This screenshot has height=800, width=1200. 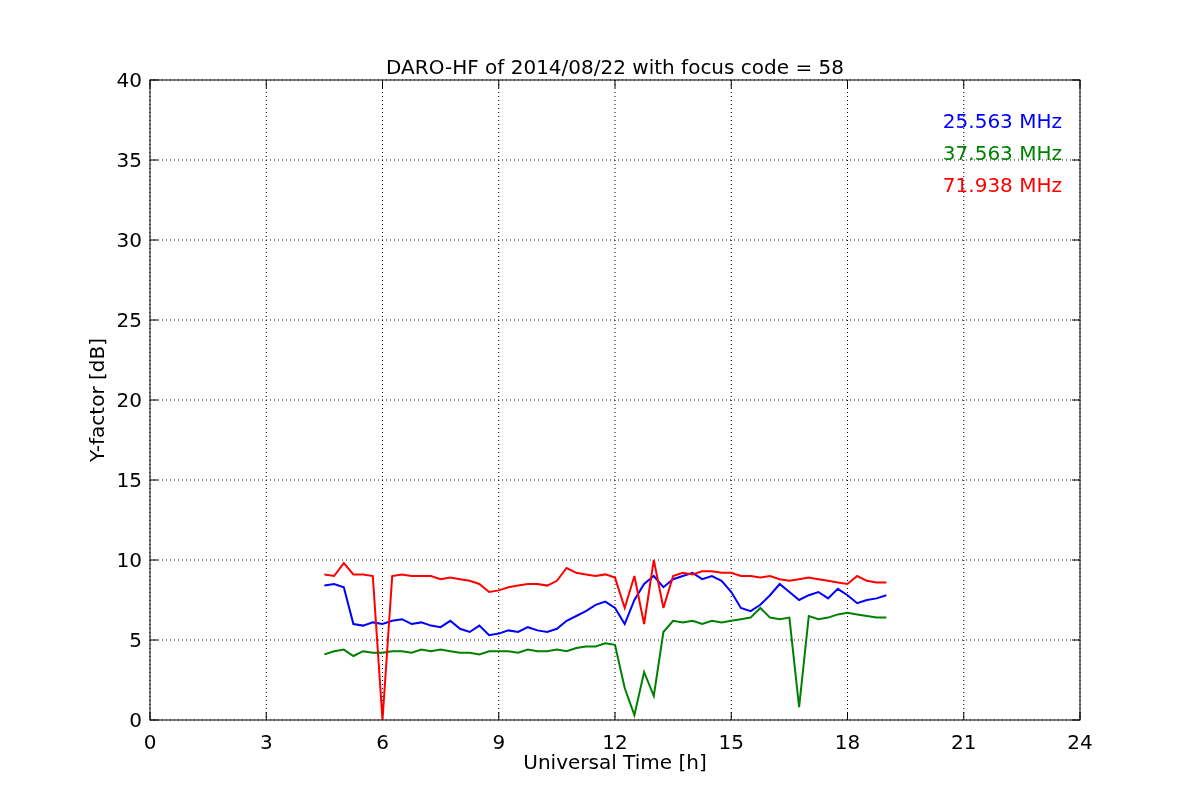 I want to click on y-axis-label: Y-factor [dB], so click(x=97, y=400).